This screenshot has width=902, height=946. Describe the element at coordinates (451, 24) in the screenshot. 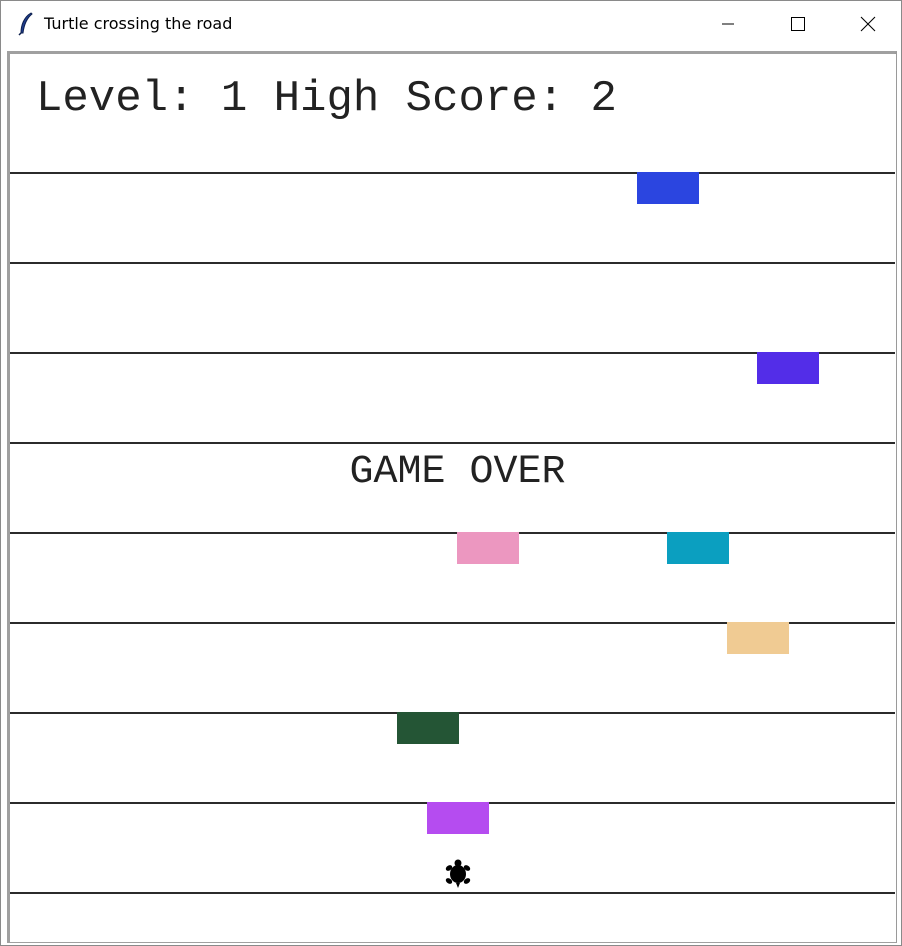

I see `title-bar: Turtle crossing the road` at that location.